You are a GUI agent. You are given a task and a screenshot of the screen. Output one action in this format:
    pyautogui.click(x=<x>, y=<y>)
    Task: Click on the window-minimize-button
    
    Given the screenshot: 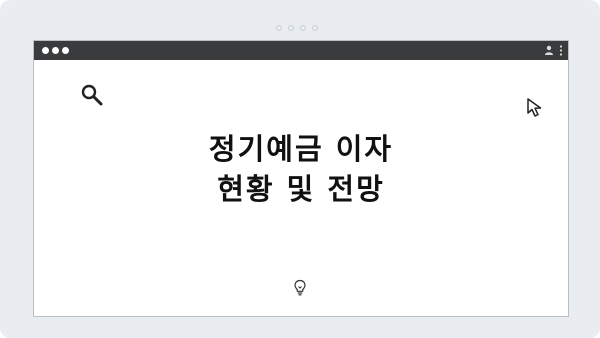 What is the action you would take?
    pyautogui.click(x=55, y=50)
    